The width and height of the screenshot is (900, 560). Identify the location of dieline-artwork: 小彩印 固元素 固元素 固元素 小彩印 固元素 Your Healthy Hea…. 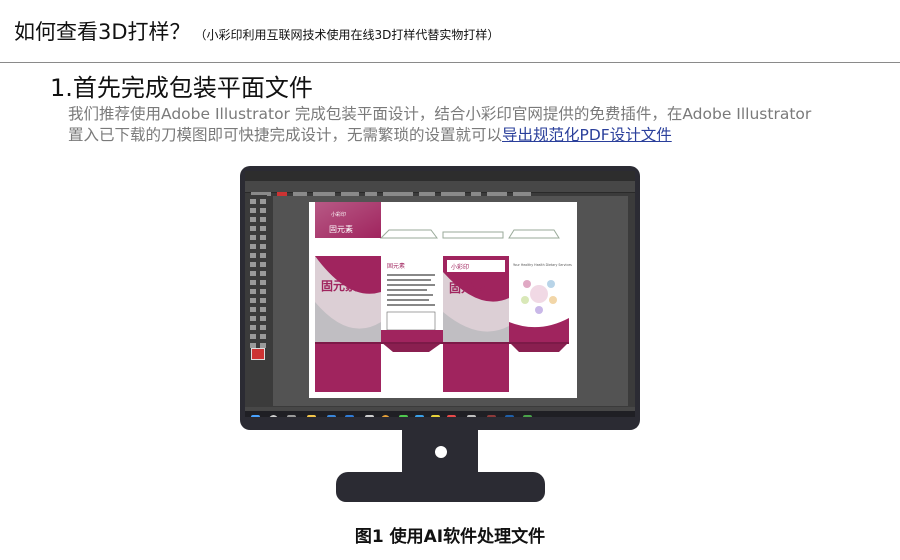
(443, 297).